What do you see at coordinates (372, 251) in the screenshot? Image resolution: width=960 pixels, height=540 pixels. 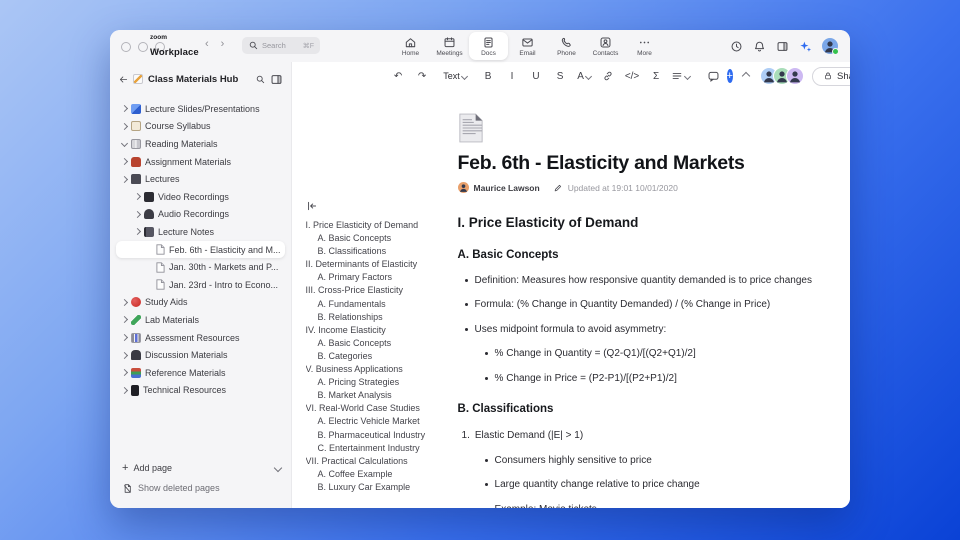 I see `toc-item: B. Classifications` at bounding box center [372, 251].